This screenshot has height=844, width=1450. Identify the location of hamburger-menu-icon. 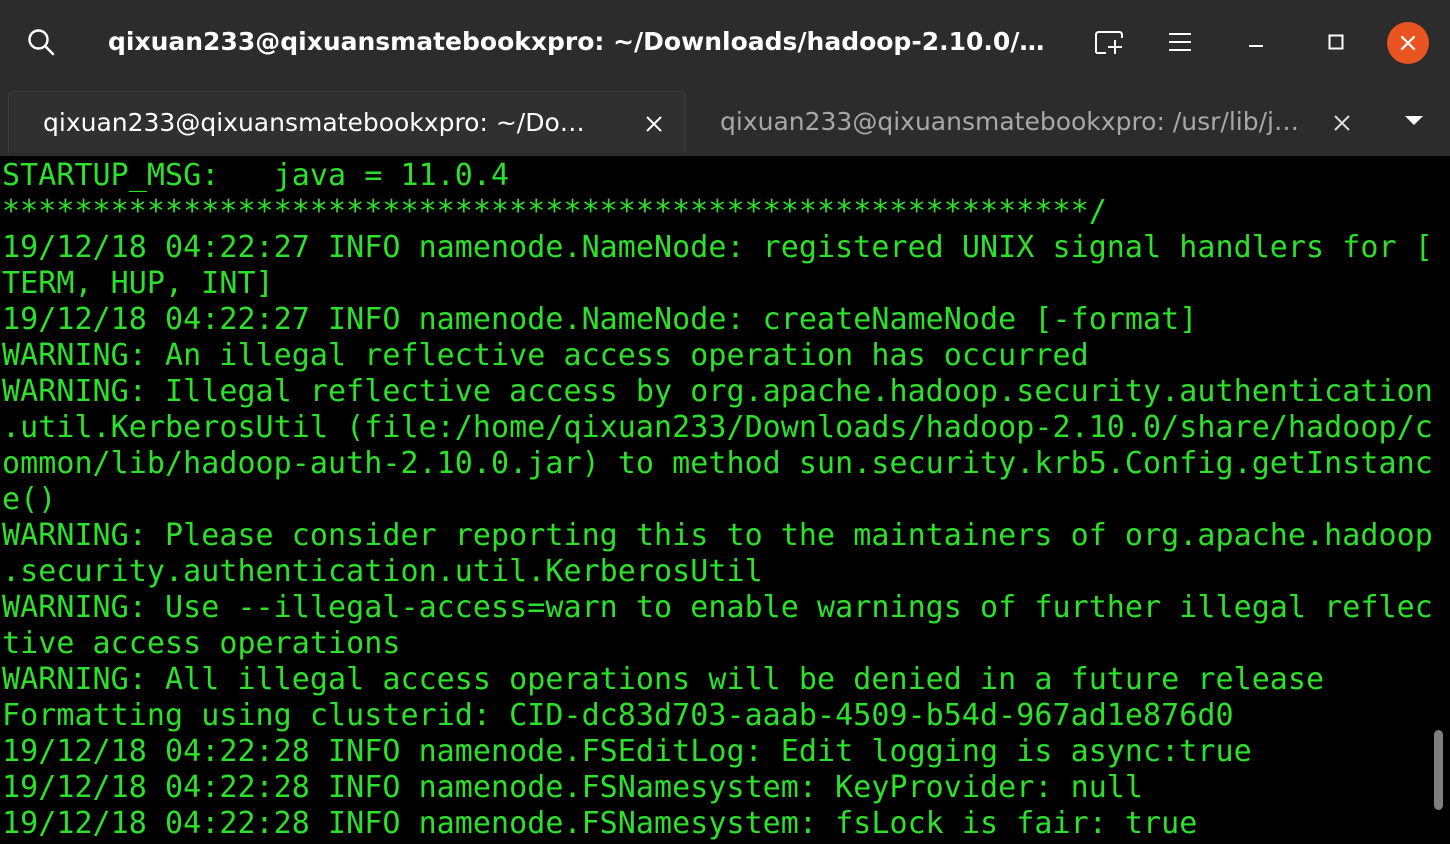
(1180, 42).